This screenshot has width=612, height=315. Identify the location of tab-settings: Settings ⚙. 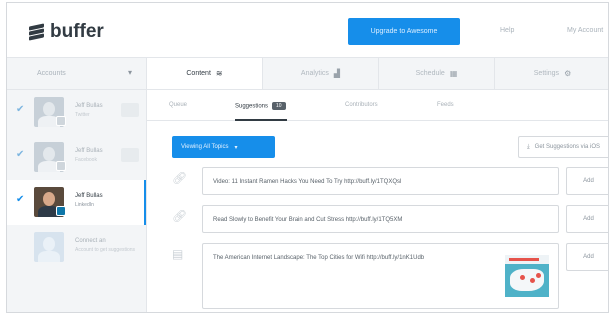
(551, 73).